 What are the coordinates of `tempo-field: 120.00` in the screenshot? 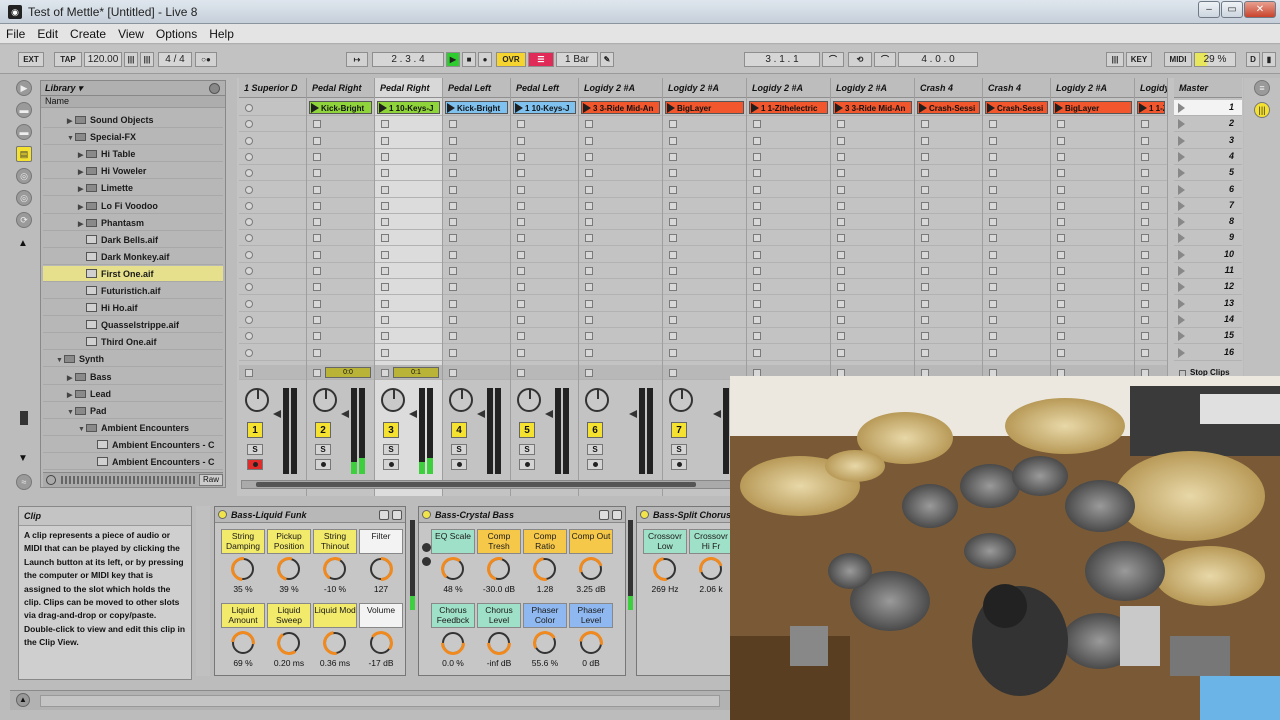 It's located at (103, 59).